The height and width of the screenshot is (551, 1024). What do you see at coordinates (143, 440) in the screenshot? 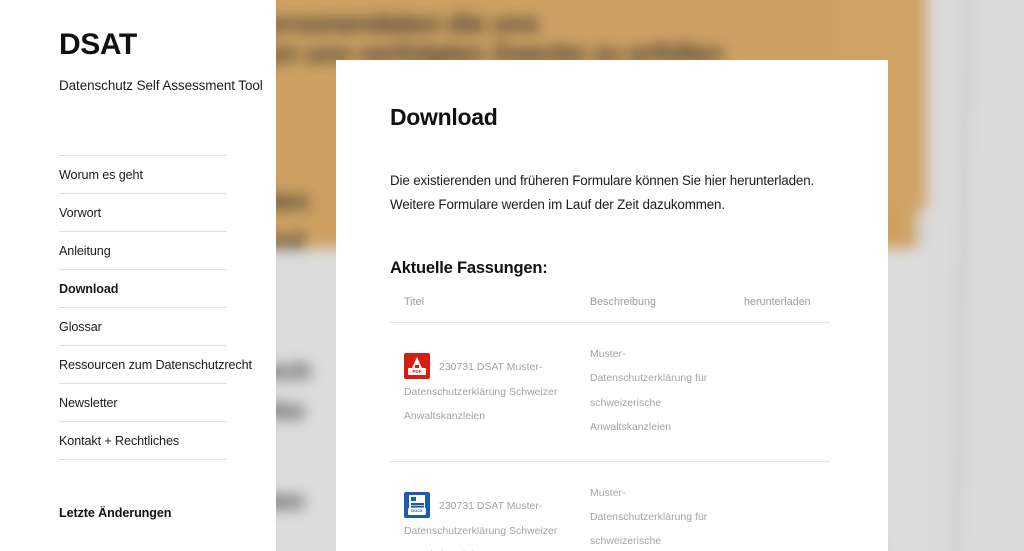
I see `sidebar-item-kontakt-rechtliches: Kontakt + Rechtliches` at bounding box center [143, 440].